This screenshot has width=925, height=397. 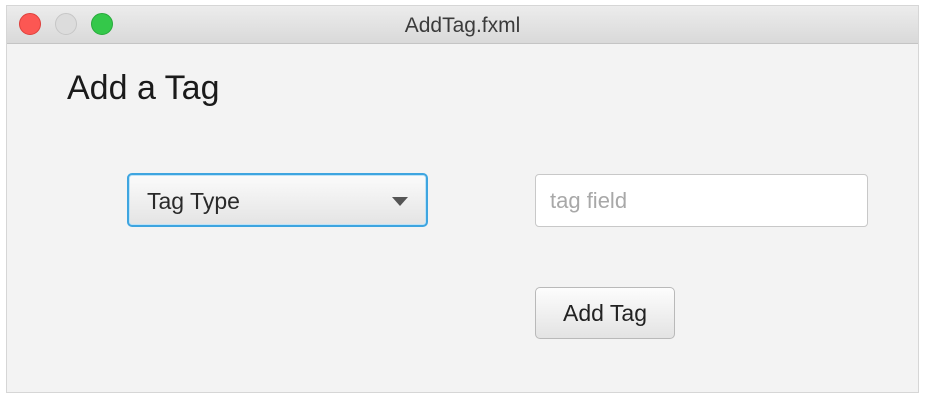 I want to click on title-bar: AddTag.fxml, so click(x=462, y=25).